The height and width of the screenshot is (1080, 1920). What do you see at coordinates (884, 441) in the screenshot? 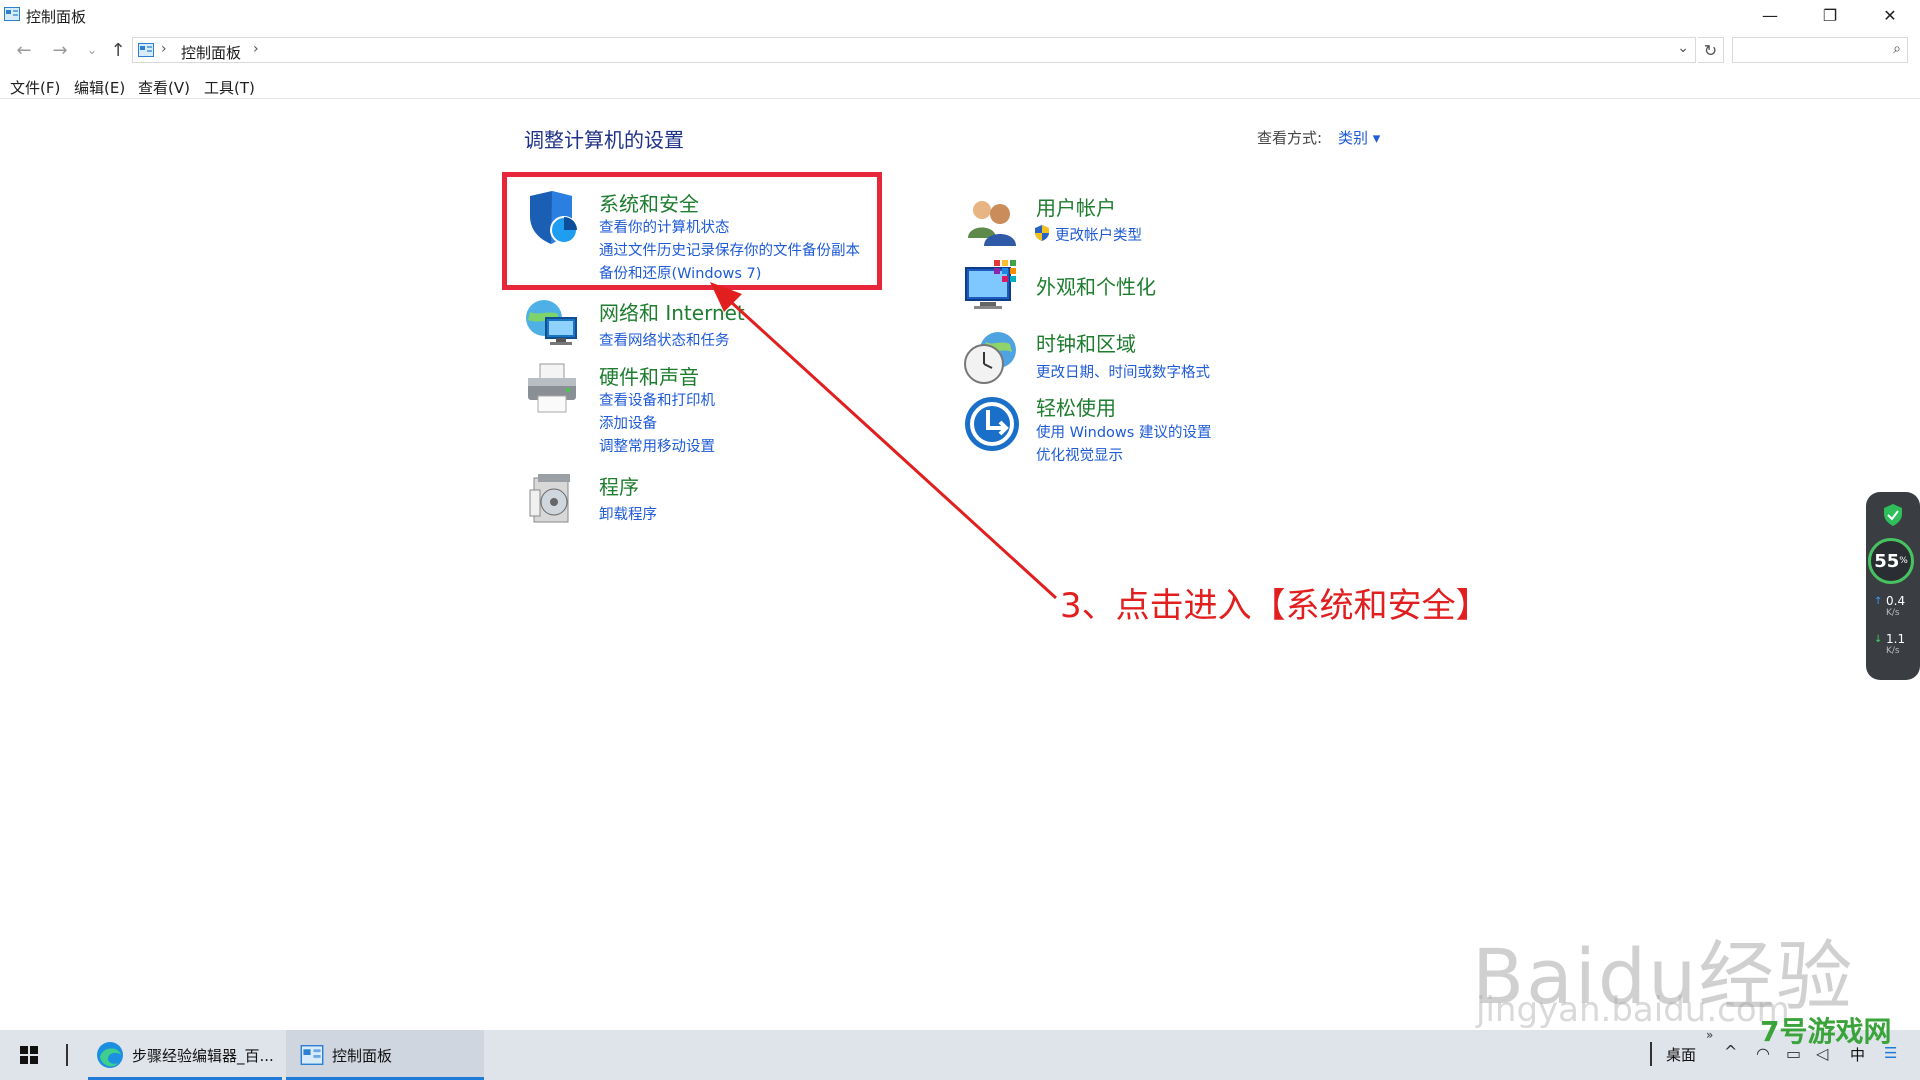
I see `annotation-arrow` at bounding box center [884, 441].